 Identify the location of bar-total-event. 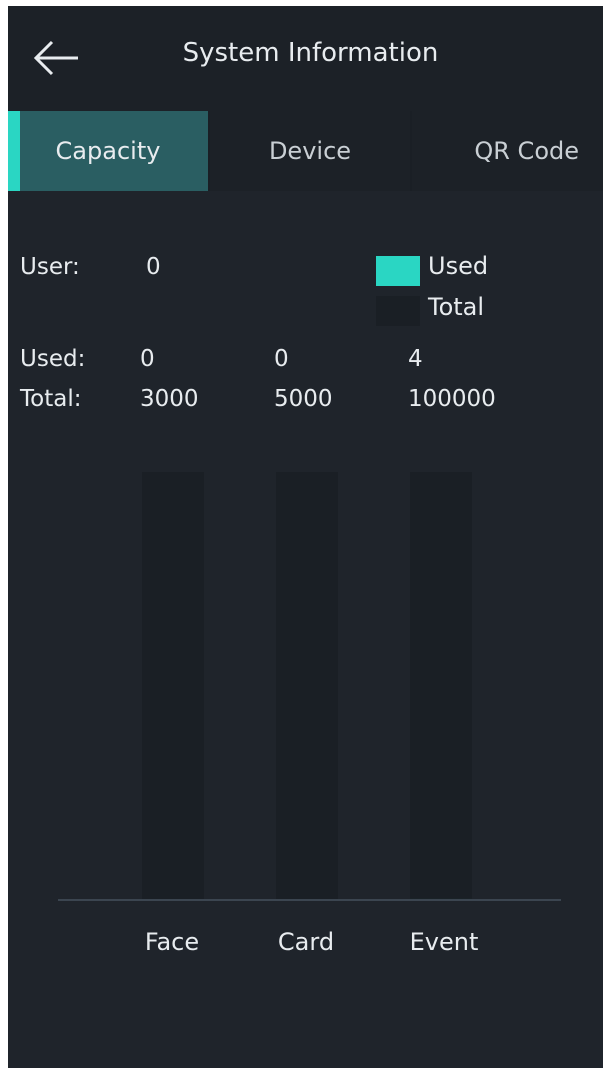
(441, 685).